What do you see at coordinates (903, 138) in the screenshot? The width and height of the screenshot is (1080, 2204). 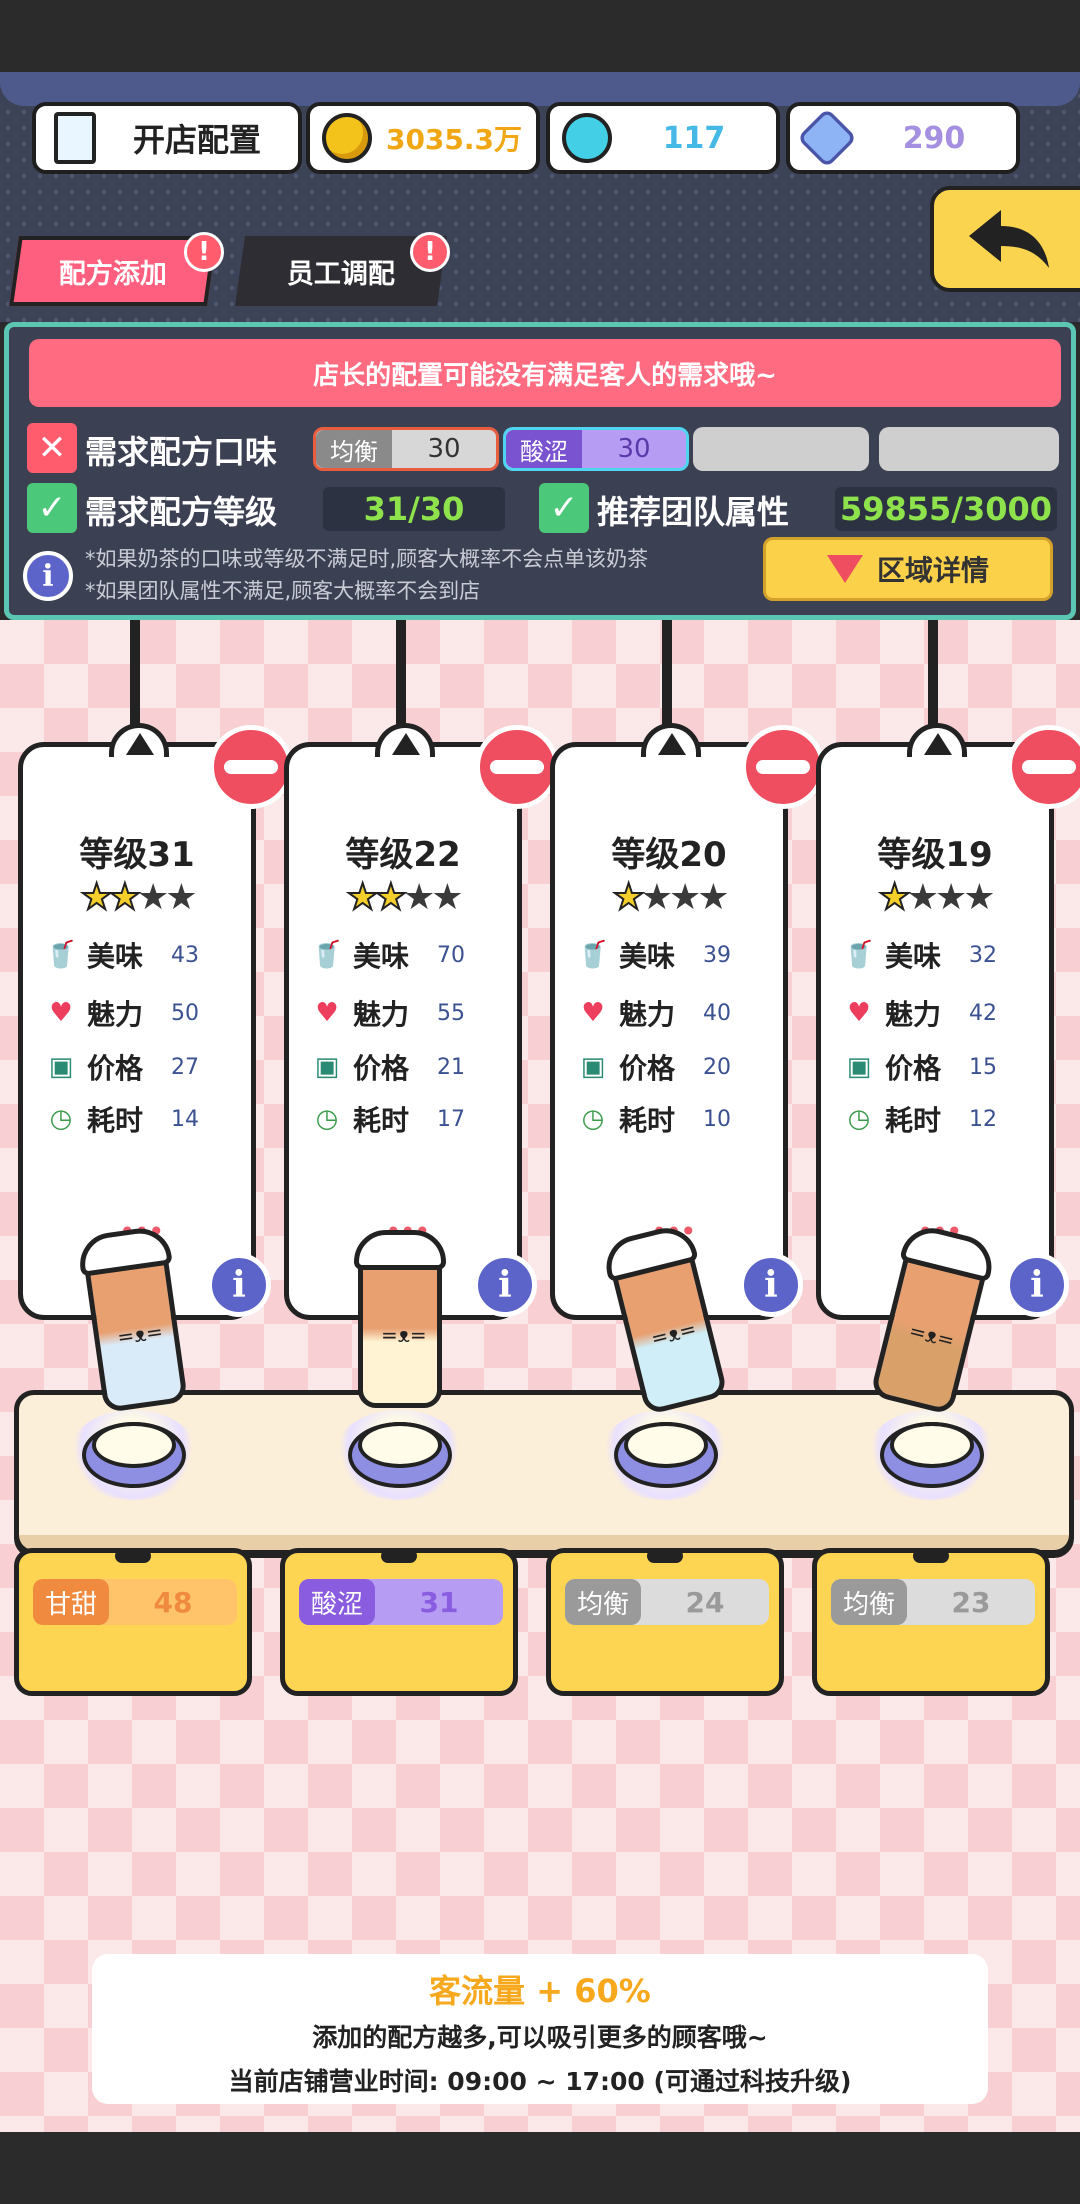 I see `gem-pill: 290` at bounding box center [903, 138].